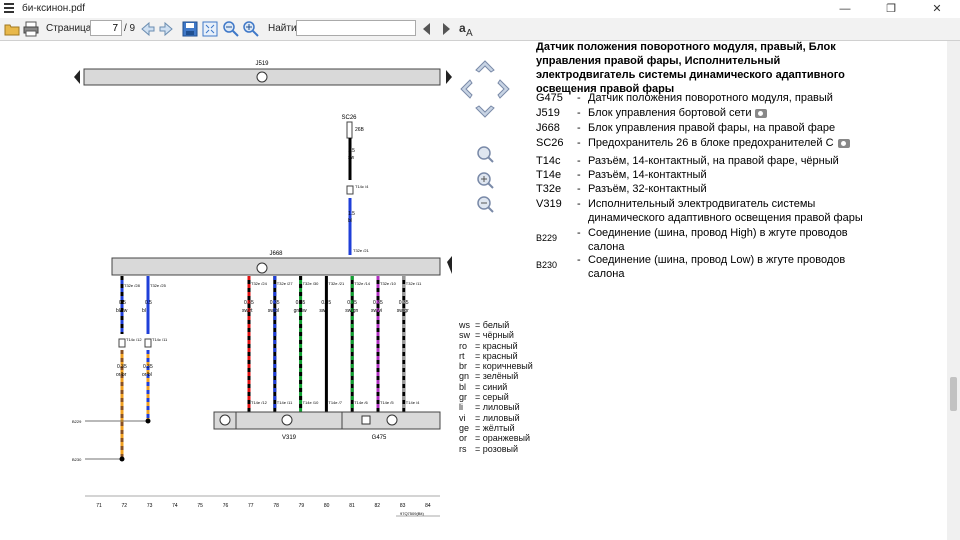 This screenshot has width=960, height=540. What do you see at coordinates (414, 283) in the screenshot?
I see `connector-label: T32e /11` at bounding box center [414, 283].